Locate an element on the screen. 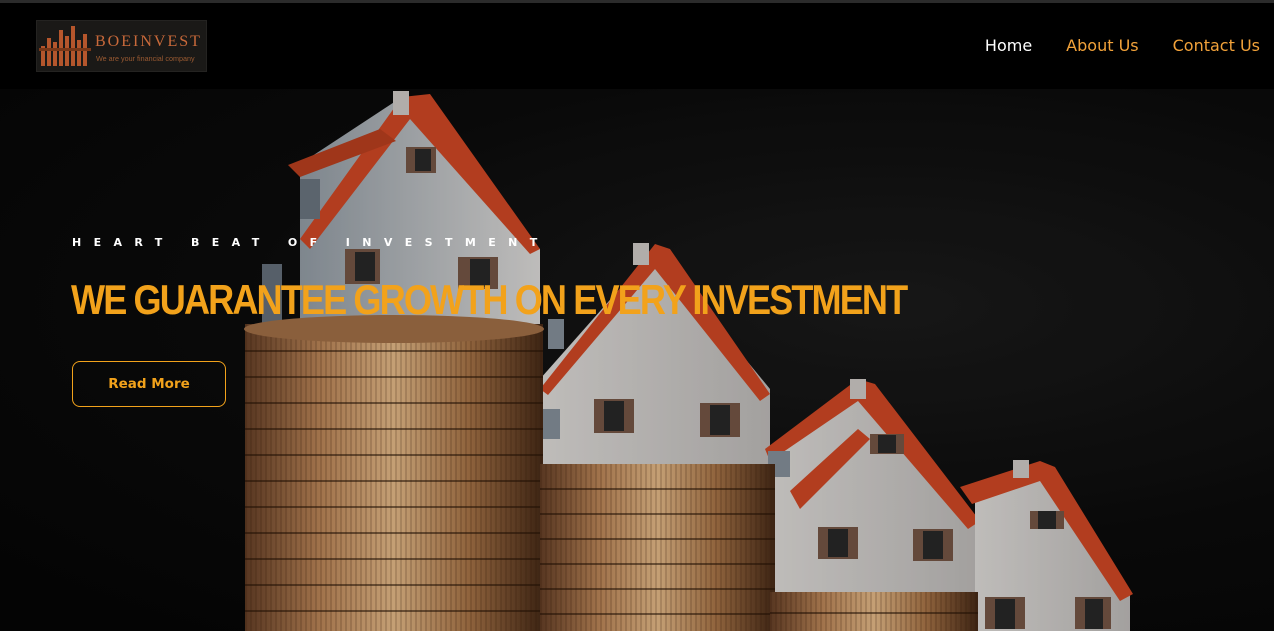 The height and width of the screenshot is (631, 1274). nav-home: Home is located at coordinates (1008, 45).